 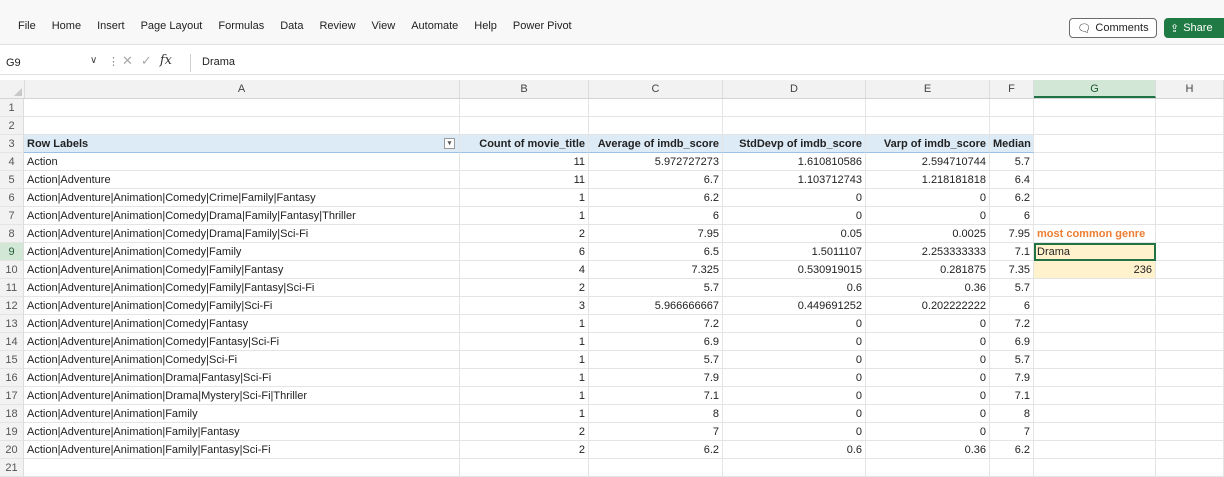 What do you see at coordinates (928, 450) in the screenshot?
I see `varp-cell: 0.36` at bounding box center [928, 450].